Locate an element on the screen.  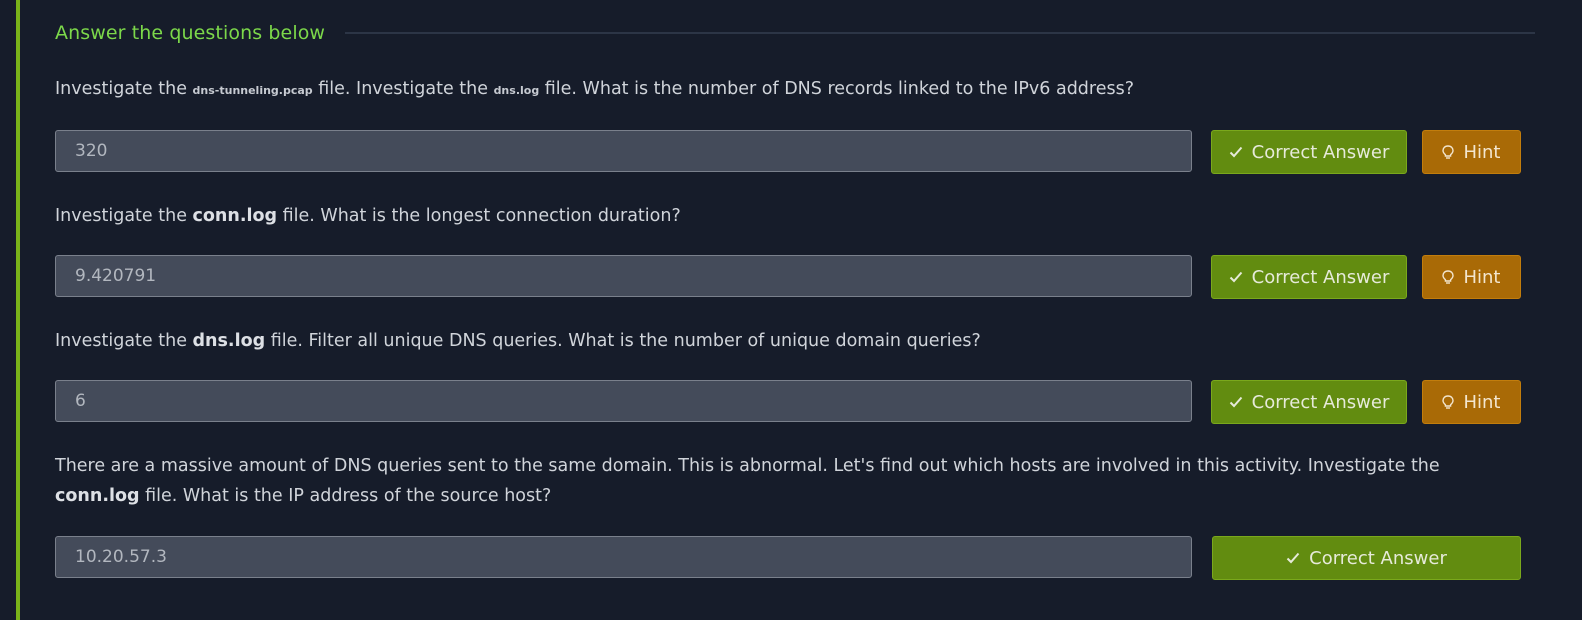
file-name: dns-tunneling.pcap is located at coordinates (252, 90).